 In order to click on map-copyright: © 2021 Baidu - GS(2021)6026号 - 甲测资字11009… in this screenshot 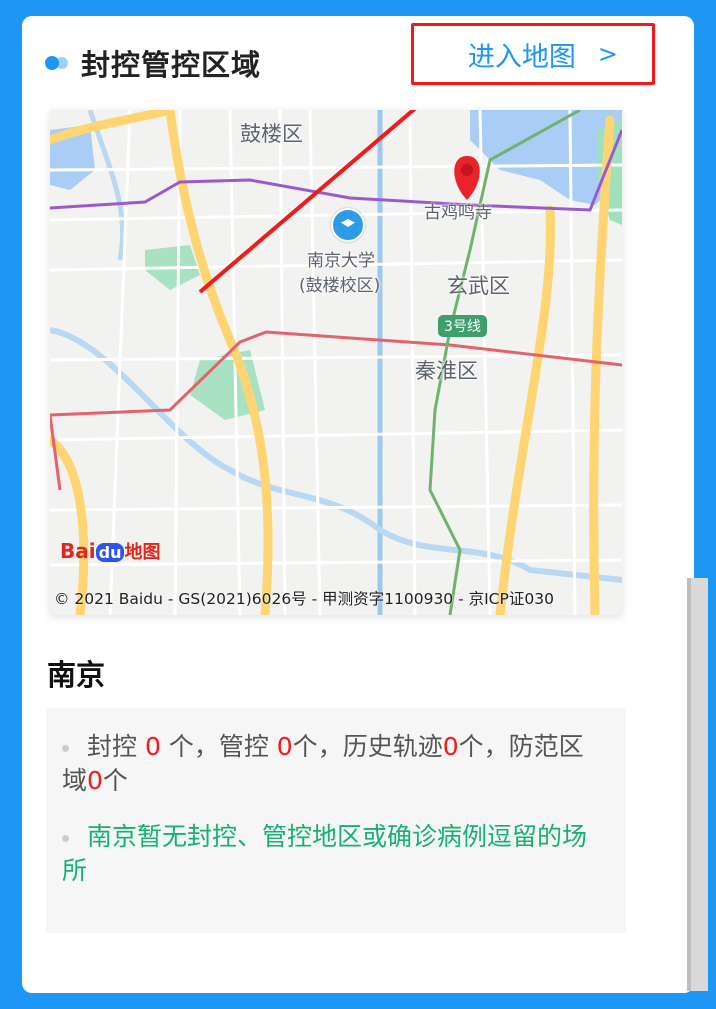, I will do `click(304, 599)`.